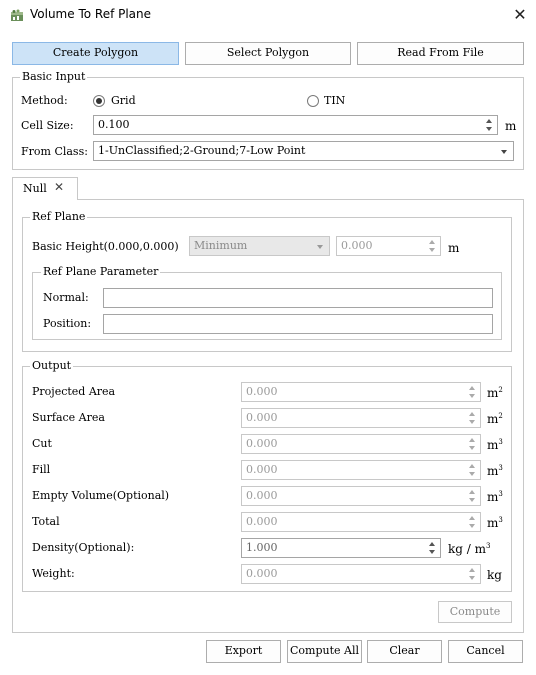 The width and height of the screenshot is (536, 675). Describe the element at coordinates (53, 573) in the screenshot. I see `weight-label: Weight:` at that location.